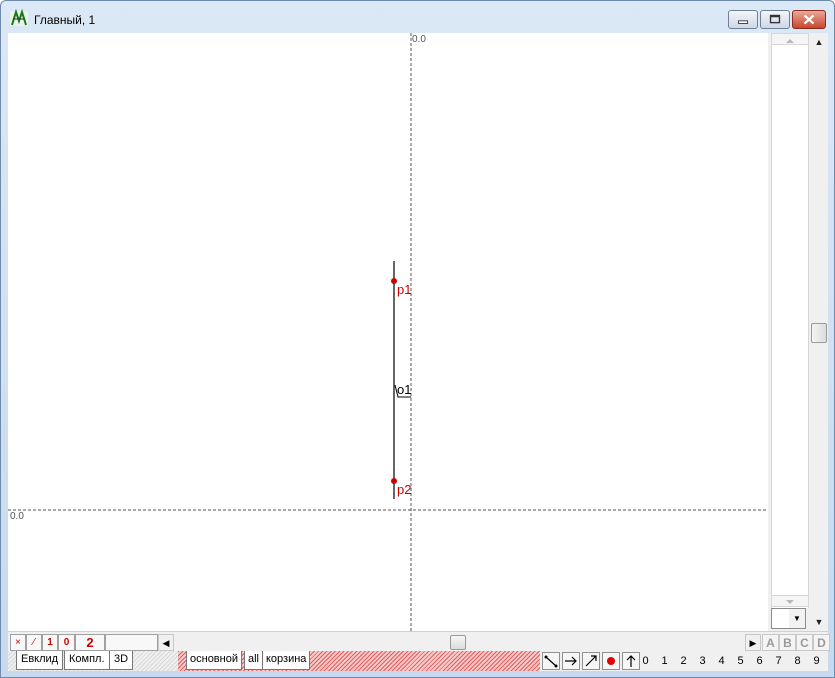  What do you see at coordinates (18, 642) in the screenshot?
I see `delete-mode-button: ×` at bounding box center [18, 642].